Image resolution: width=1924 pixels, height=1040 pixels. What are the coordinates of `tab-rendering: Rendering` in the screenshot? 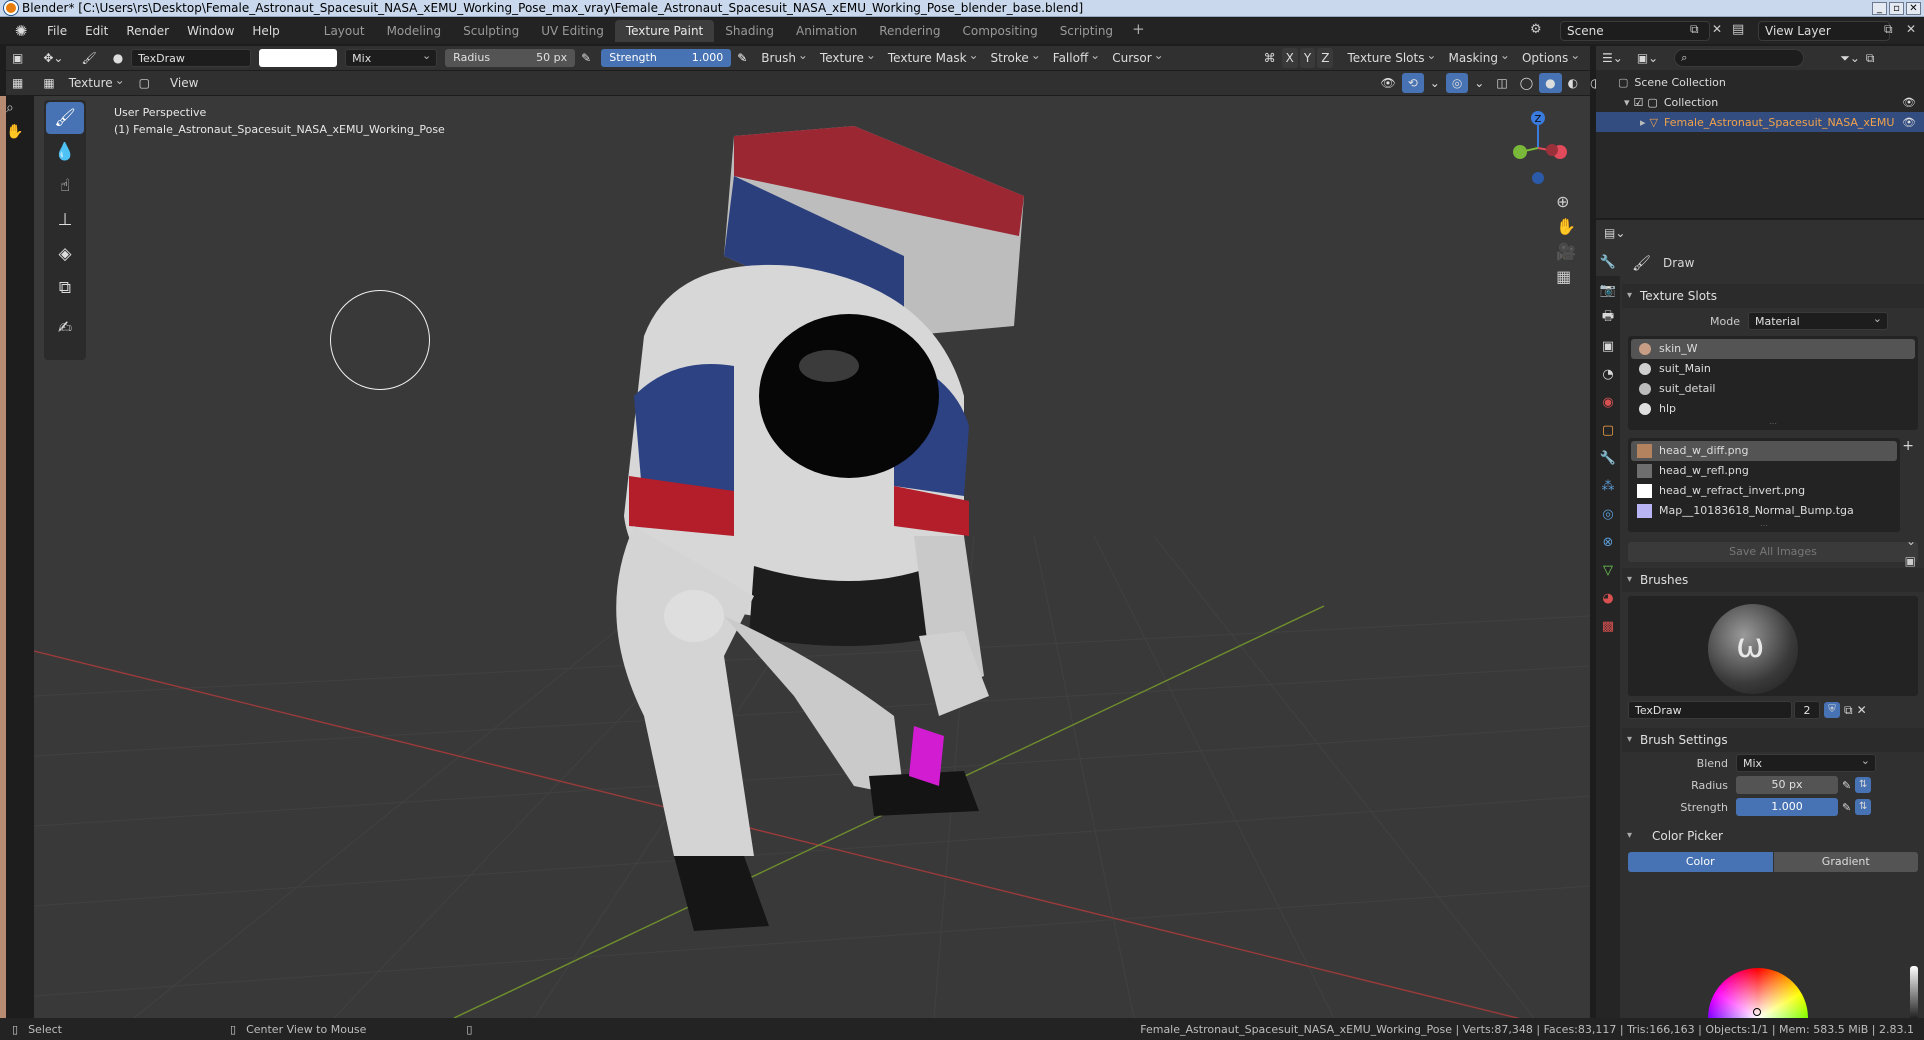 It's located at (909, 31).